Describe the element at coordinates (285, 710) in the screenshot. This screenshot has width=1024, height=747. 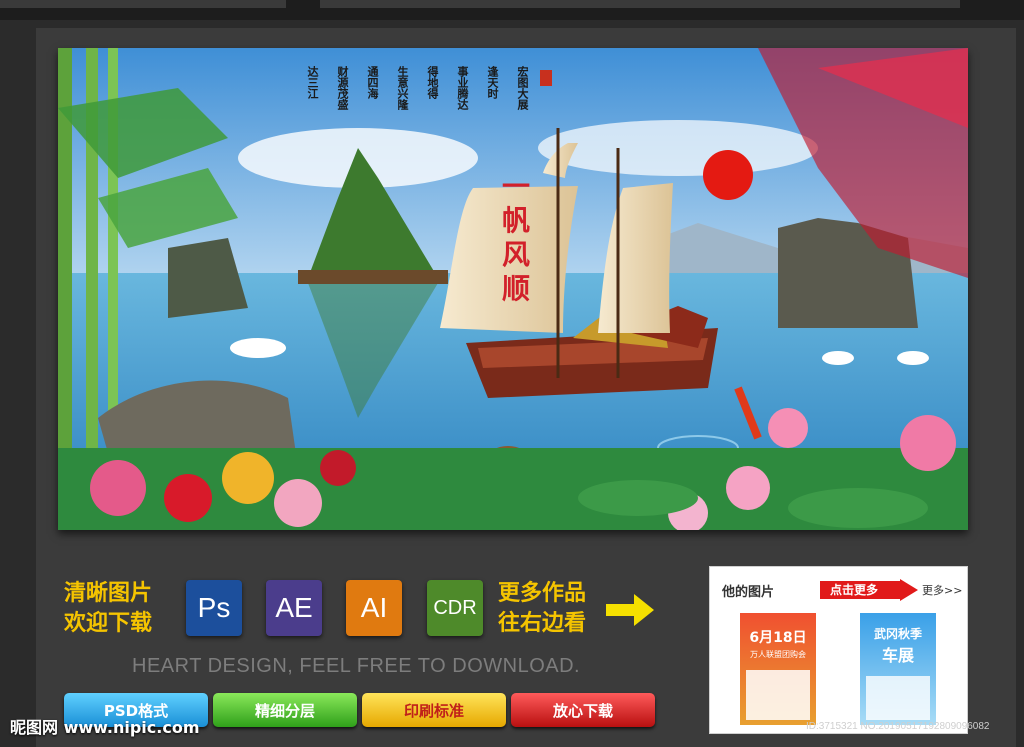
I see `fine-layers-button: 精细分层` at that location.